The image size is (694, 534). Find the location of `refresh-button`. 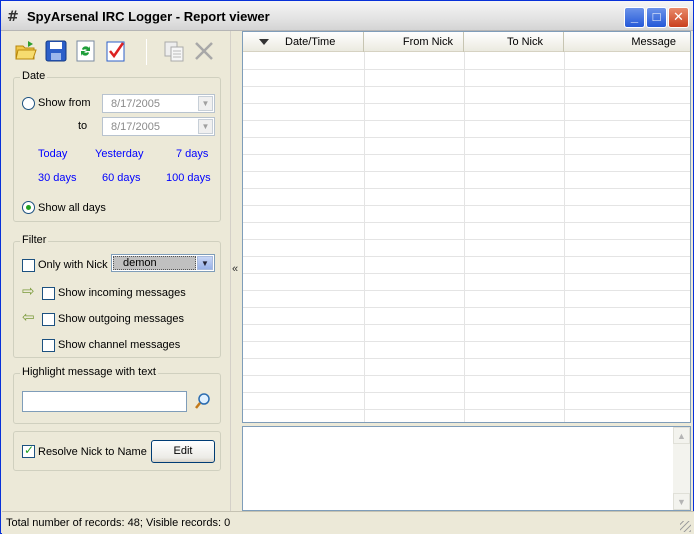

refresh-button is located at coordinates (86, 51).